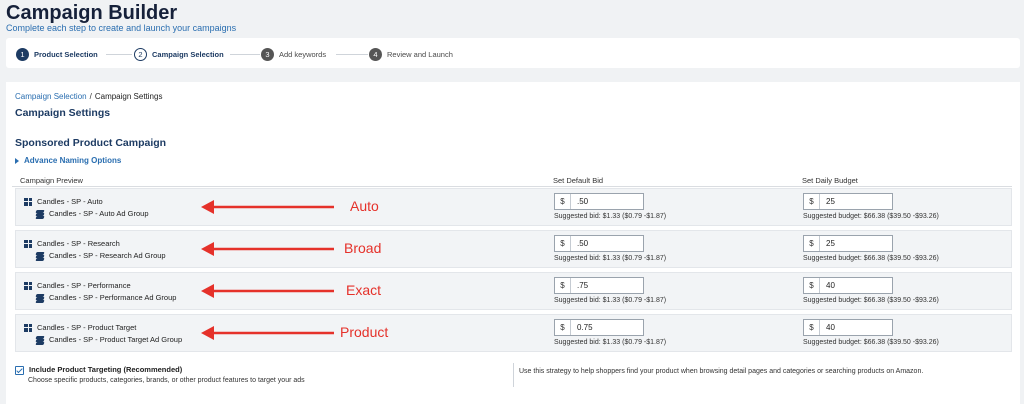  Describe the element at coordinates (267, 54) in the screenshot. I see `step-number: 3` at that location.